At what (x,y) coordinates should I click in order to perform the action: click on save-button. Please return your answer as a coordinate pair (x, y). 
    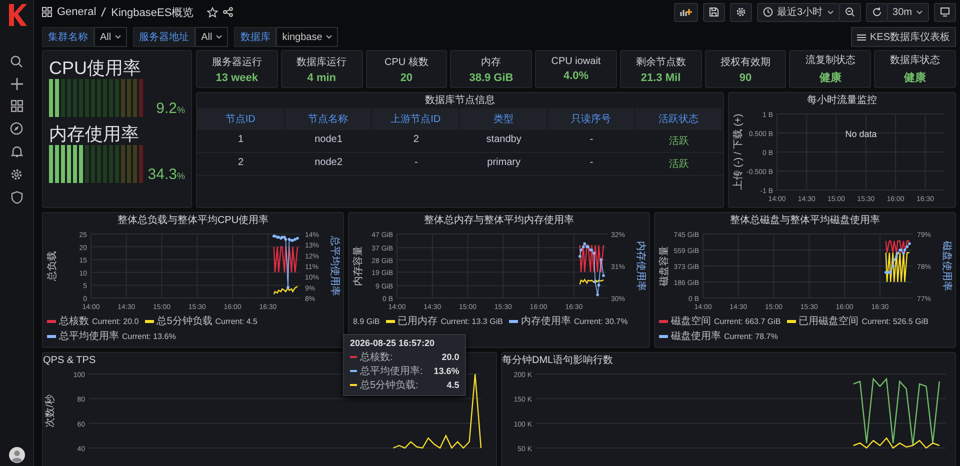
    Looking at the image, I should click on (713, 12).